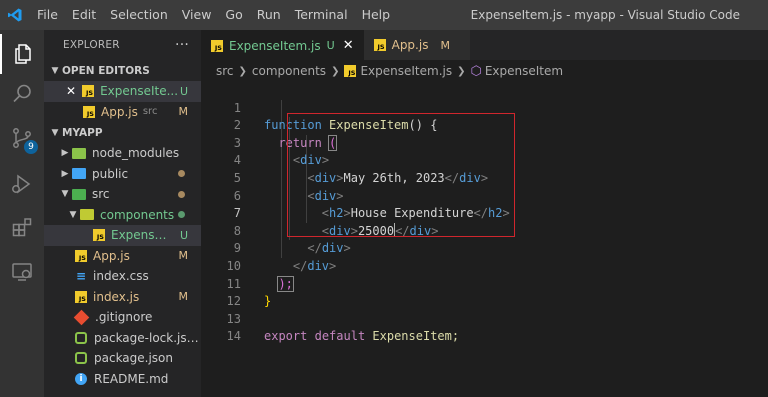 The width and height of the screenshot is (768, 397). Describe the element at coordinates (286, 336) in the screenshot. I see `keyword: export` at that location.